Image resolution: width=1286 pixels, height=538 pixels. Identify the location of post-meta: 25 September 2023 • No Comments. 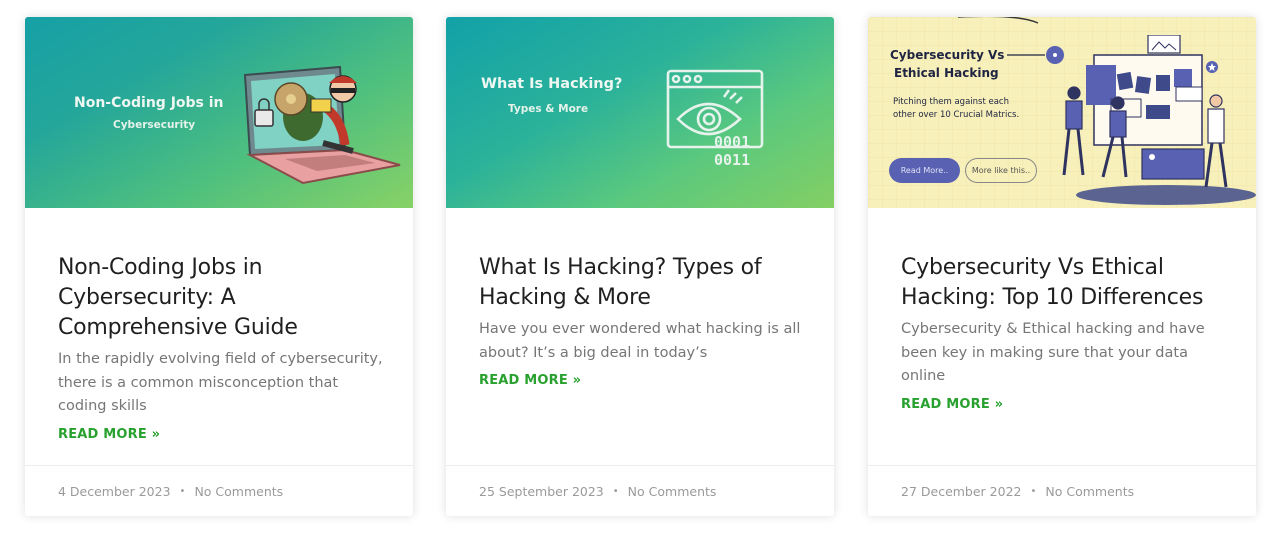
(640, 490).